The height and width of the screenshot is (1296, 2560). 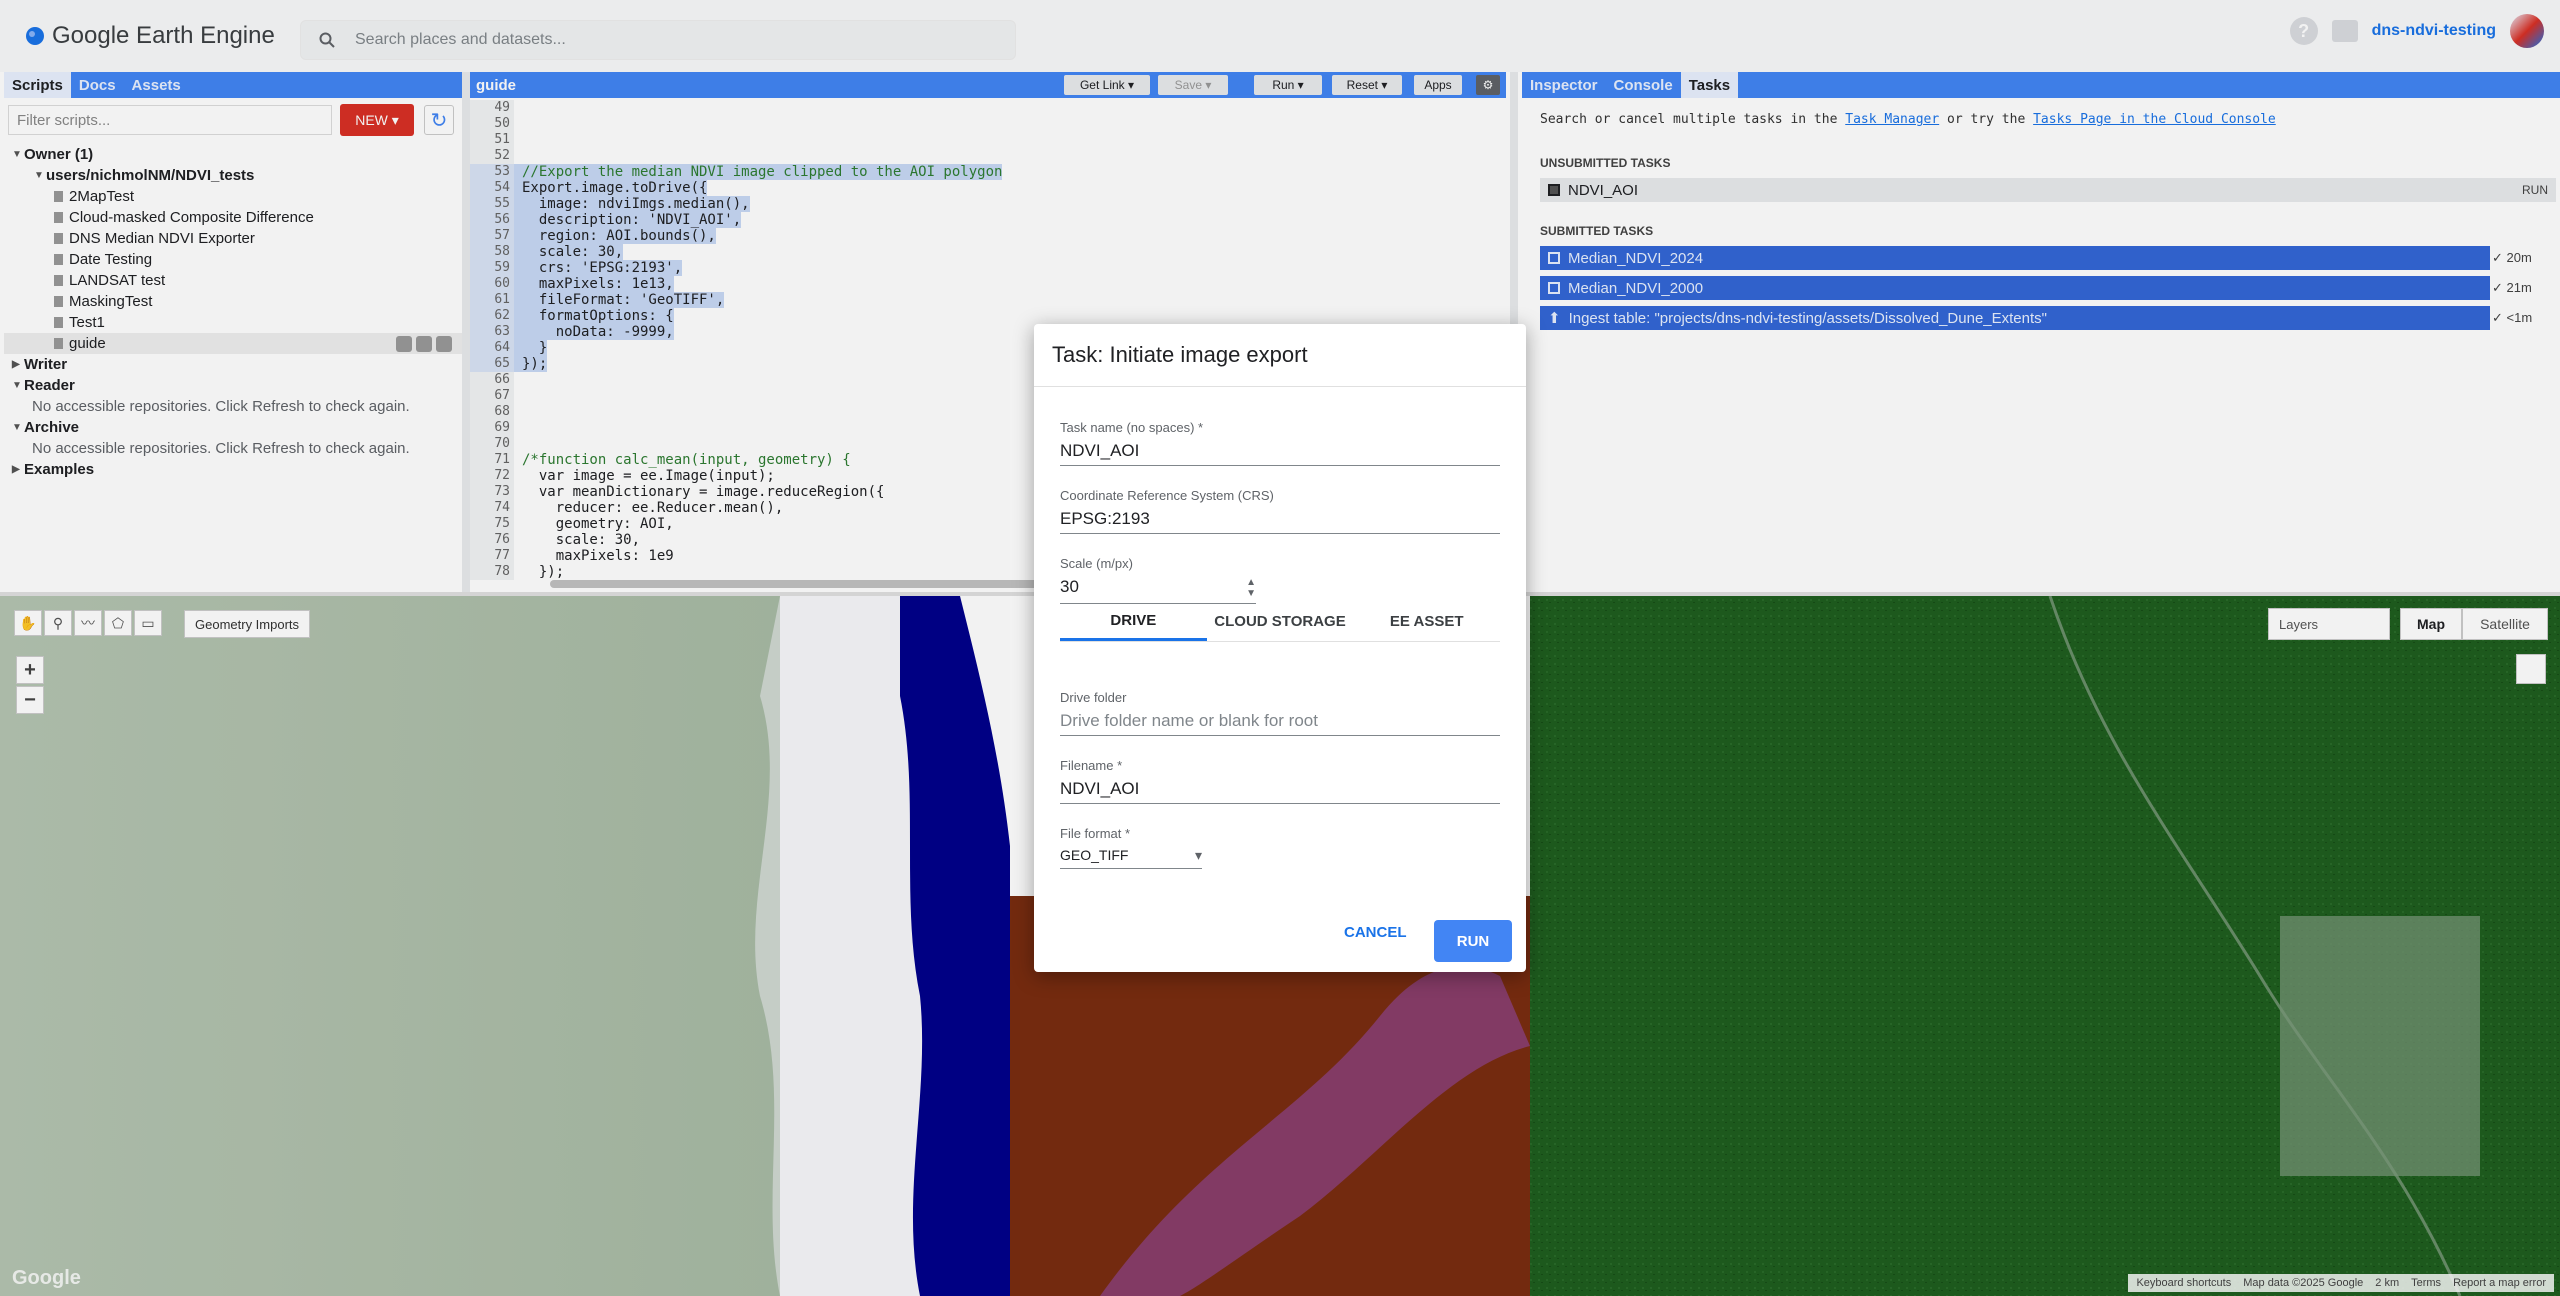 I want to click on tab-cloud-storage: CLOUD STORAGE, so click(x=1280, y=621).